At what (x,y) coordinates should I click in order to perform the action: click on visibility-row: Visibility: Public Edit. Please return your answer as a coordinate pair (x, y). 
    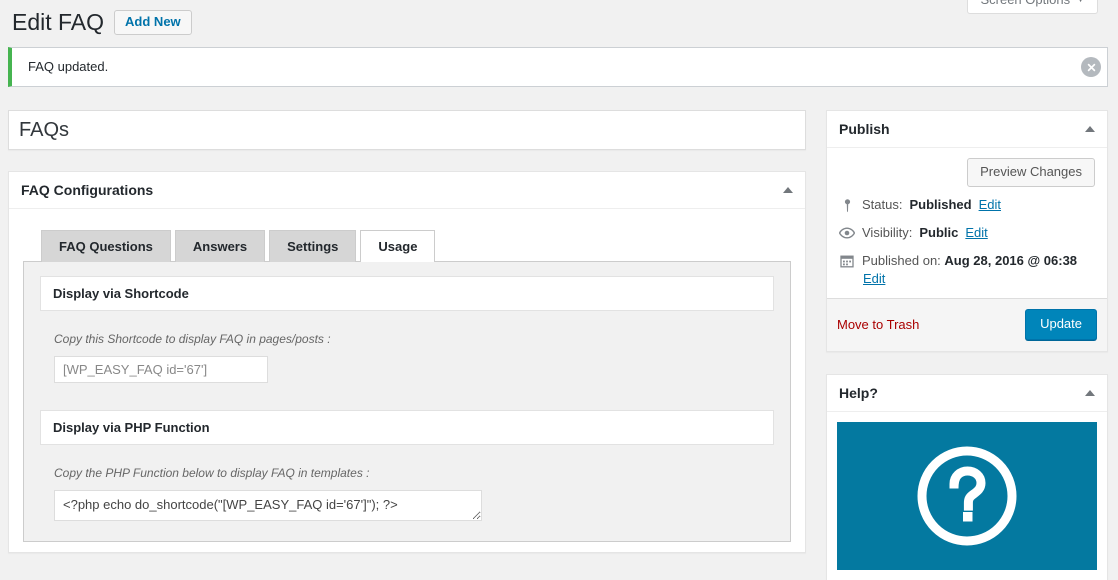
    Looking at the image, I should click on (967, 231).